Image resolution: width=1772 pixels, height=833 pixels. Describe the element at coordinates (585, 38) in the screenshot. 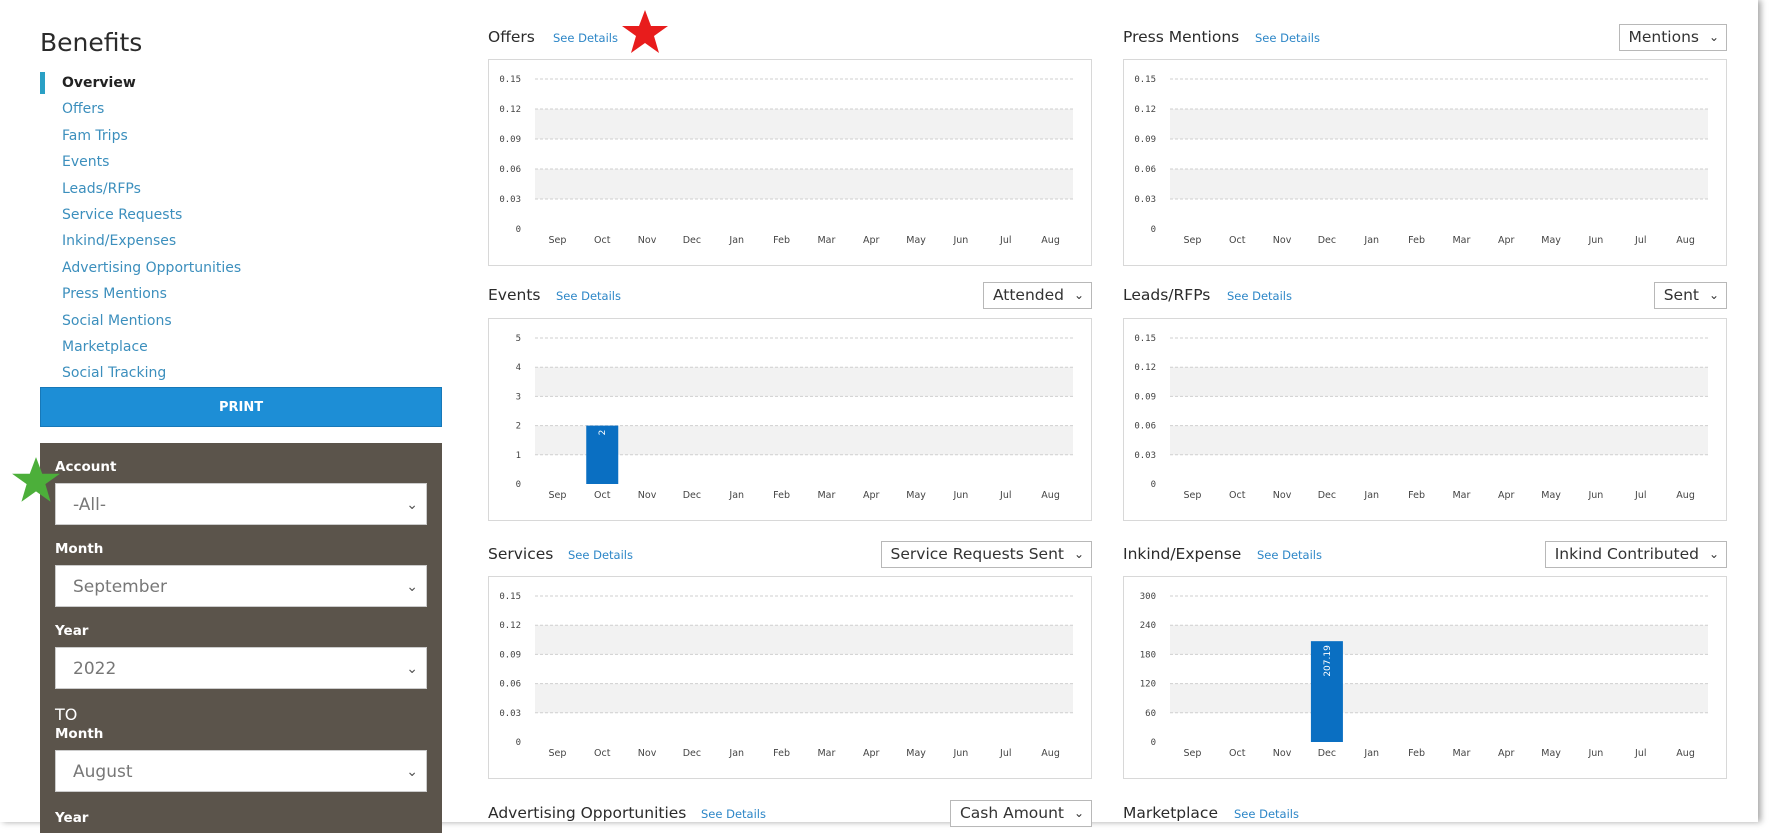

I see `offers-see-details-link: See Details` at that location.